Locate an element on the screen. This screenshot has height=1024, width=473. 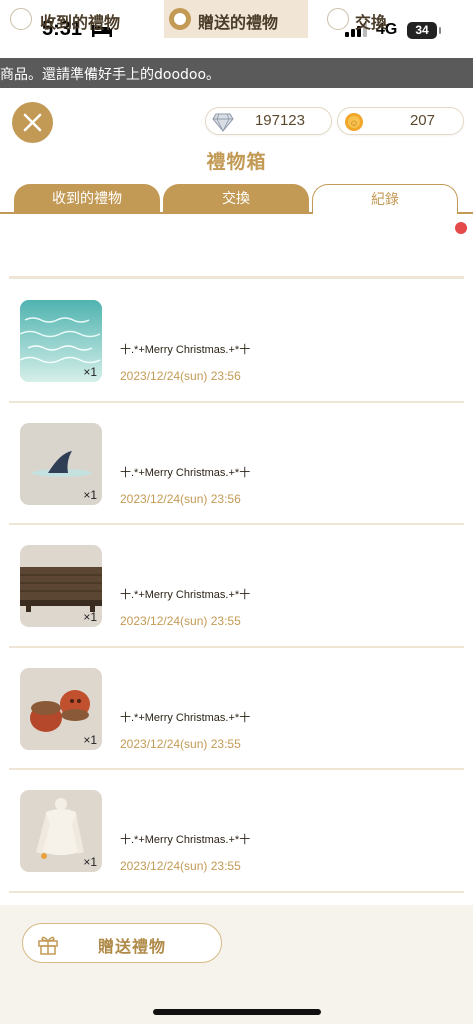
white-sweater-icon: ×1 is located at coordinates (61, 831).